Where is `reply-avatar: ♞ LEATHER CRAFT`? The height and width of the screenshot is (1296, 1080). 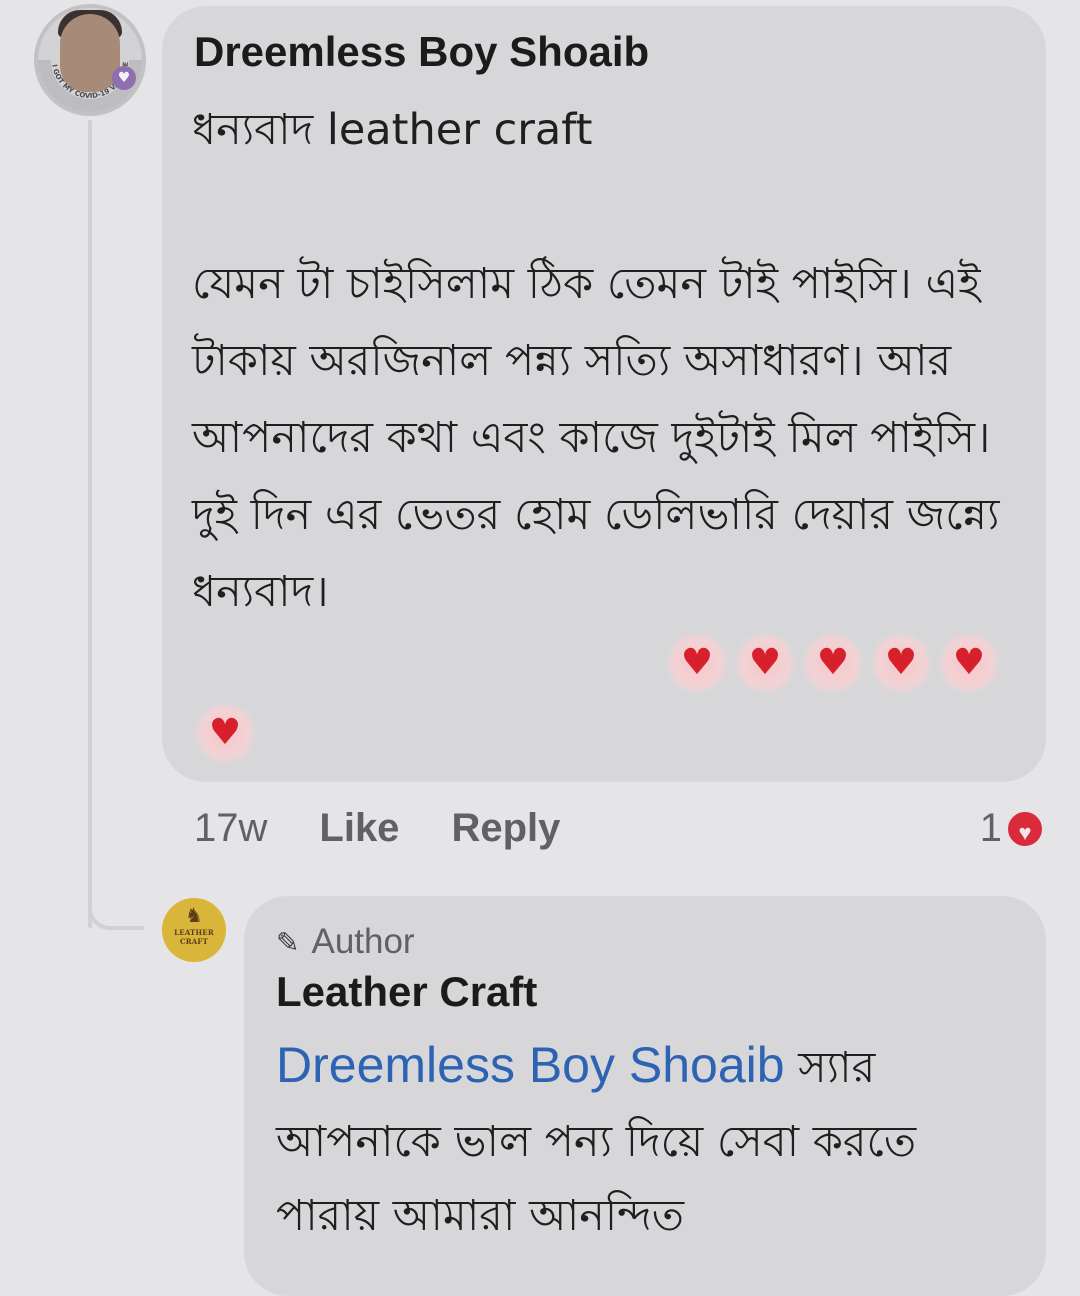
reply-avatar: ♞ LEATHER CRAFT is located at coordinates (194, 930).